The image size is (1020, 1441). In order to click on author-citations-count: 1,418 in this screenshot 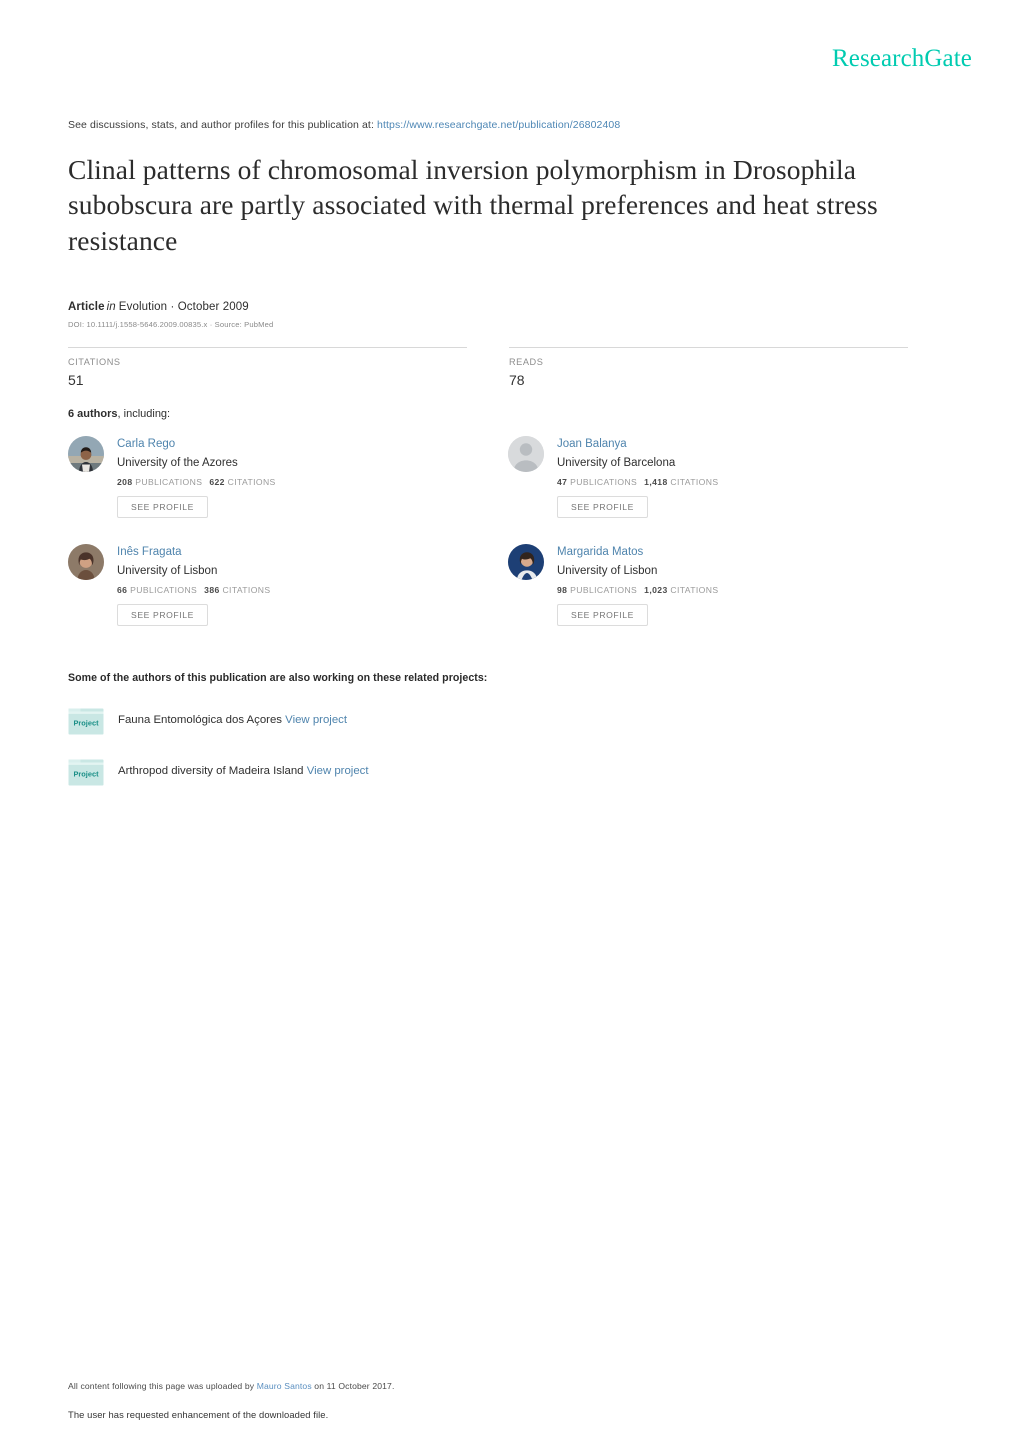, I will do `click(656, 482)`.